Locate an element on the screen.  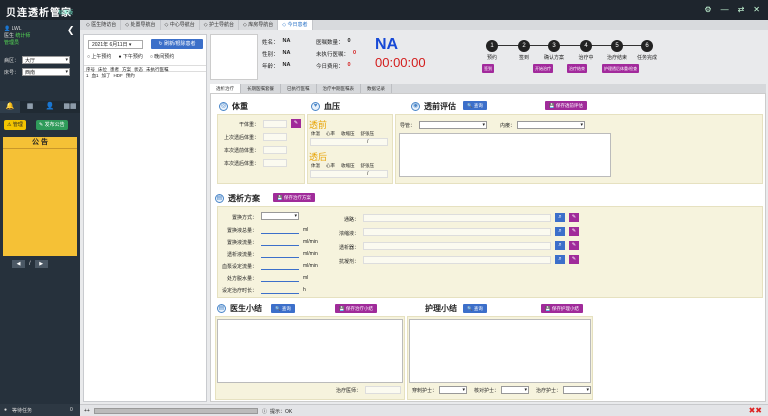
last-weight-input is located at coordinates (275, 137).